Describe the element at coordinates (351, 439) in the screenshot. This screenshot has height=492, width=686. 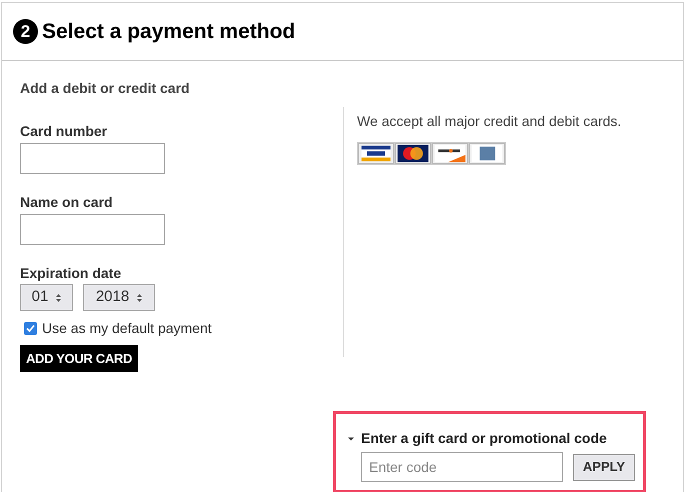
I see `caret-icon` at that location.